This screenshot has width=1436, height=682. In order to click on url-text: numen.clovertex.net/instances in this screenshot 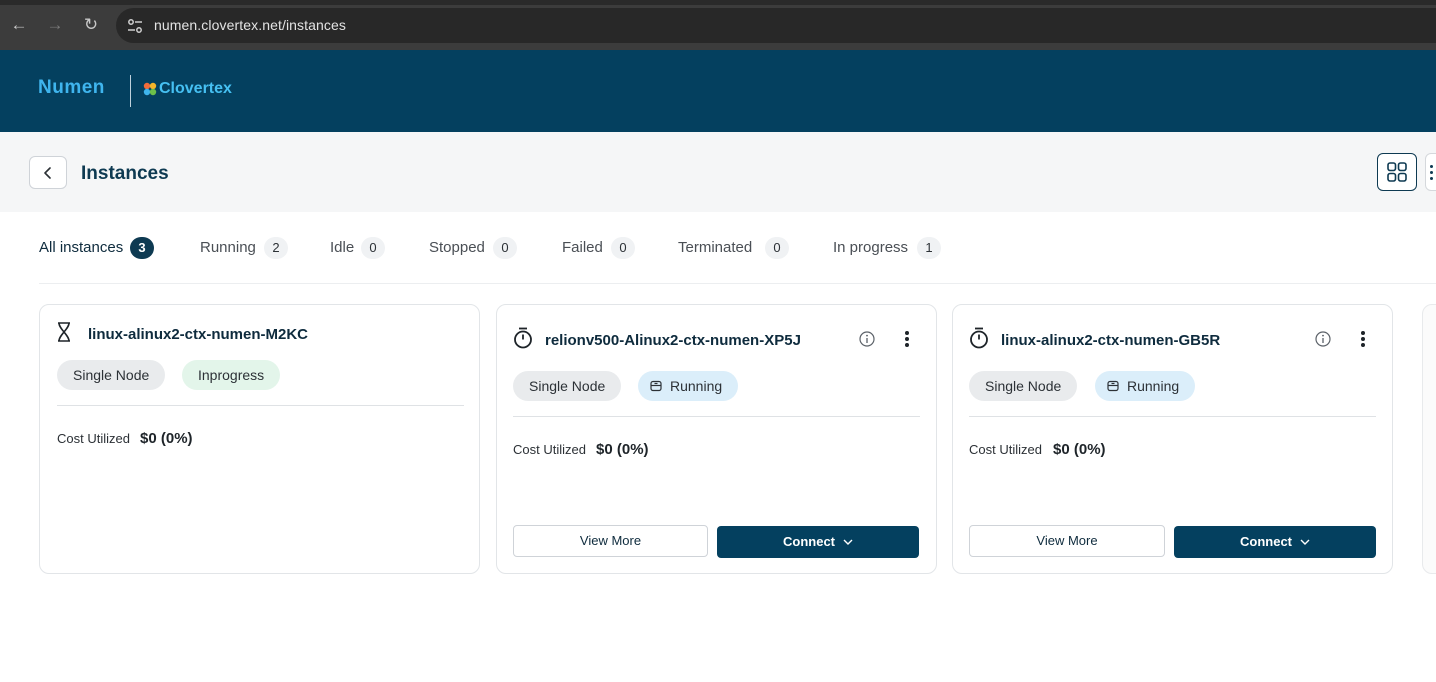, I will do `click(250, 25)`.